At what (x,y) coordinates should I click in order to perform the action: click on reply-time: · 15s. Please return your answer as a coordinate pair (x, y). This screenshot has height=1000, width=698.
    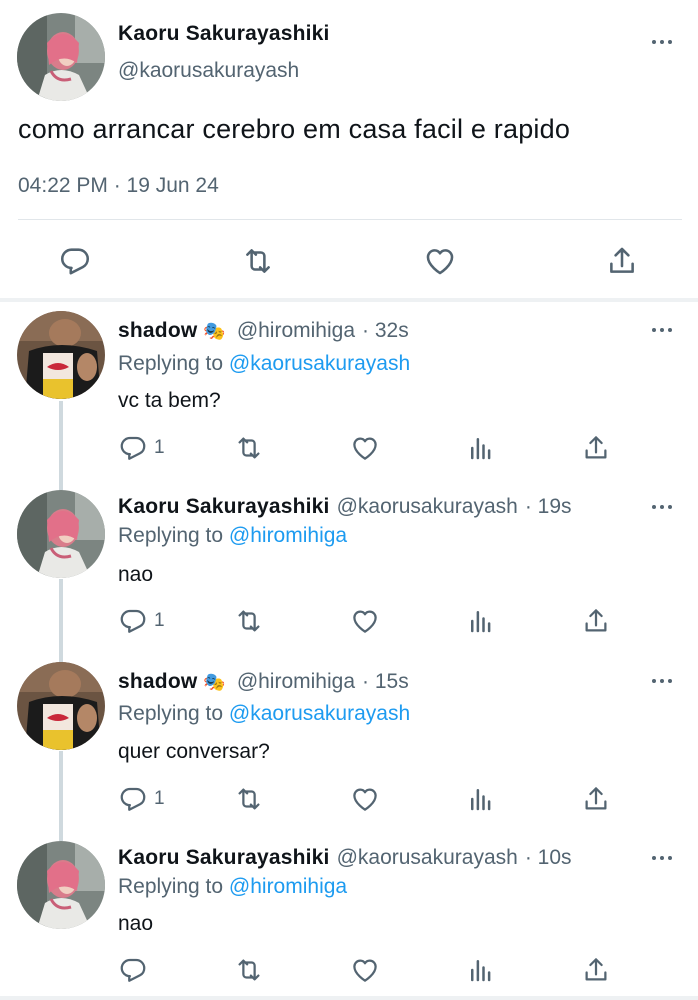
    Looking at the image, I should click on (385, 681).